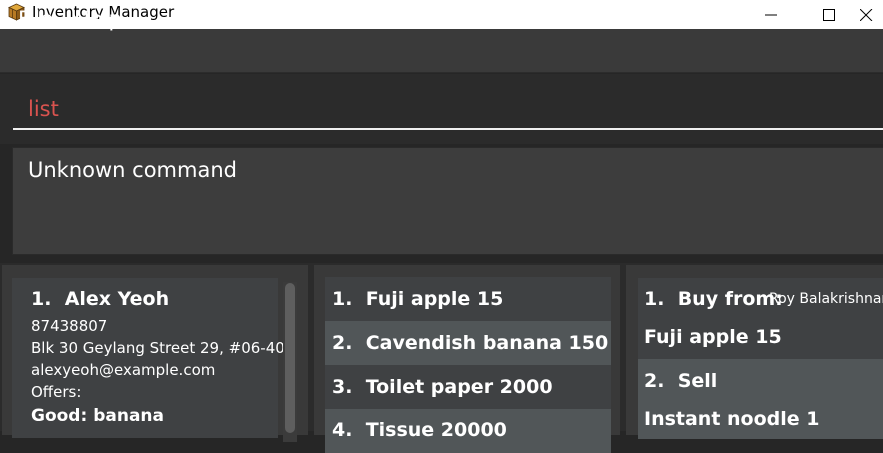 This screenshot has height=453, width=883. I want to click on item-label: 4. Tissue 20000, so click(419, 430).